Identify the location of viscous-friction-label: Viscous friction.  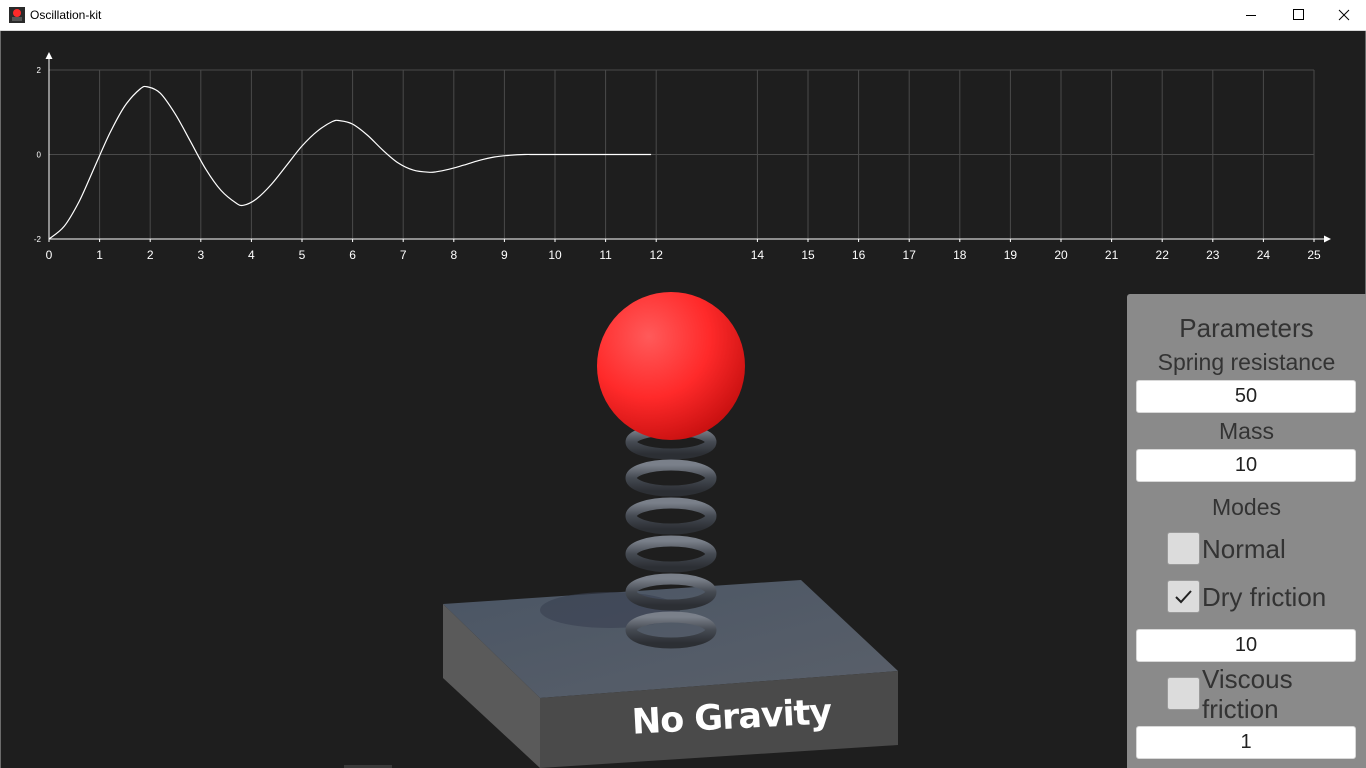
(1247, 694).